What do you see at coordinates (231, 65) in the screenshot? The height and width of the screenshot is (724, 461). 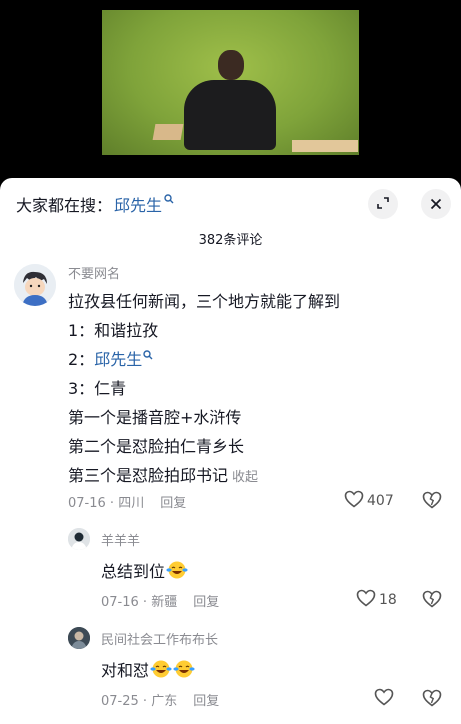 I see `video-person-head` at bounding box center [231, 65].